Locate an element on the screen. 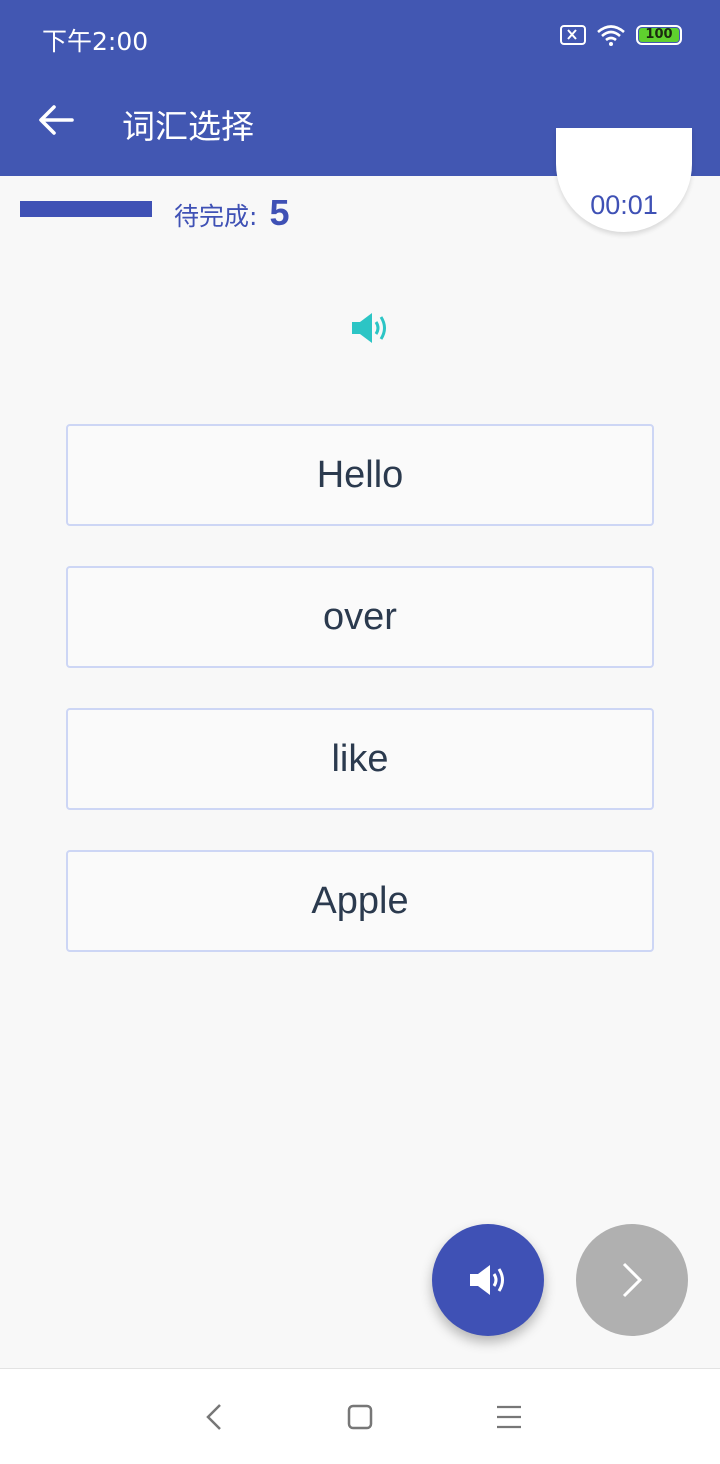  back-icon is located at coordinates (214, 1417).